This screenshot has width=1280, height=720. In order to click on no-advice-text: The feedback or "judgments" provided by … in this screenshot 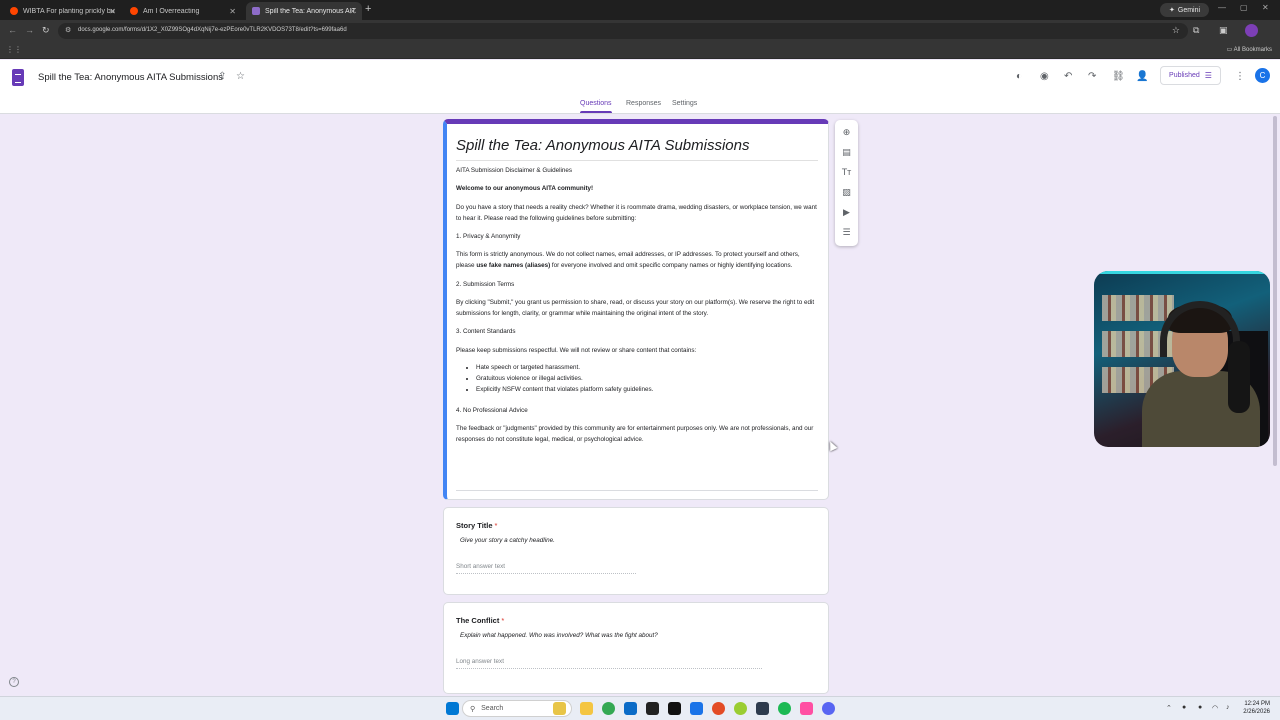, I will do `click(635, 434)`.